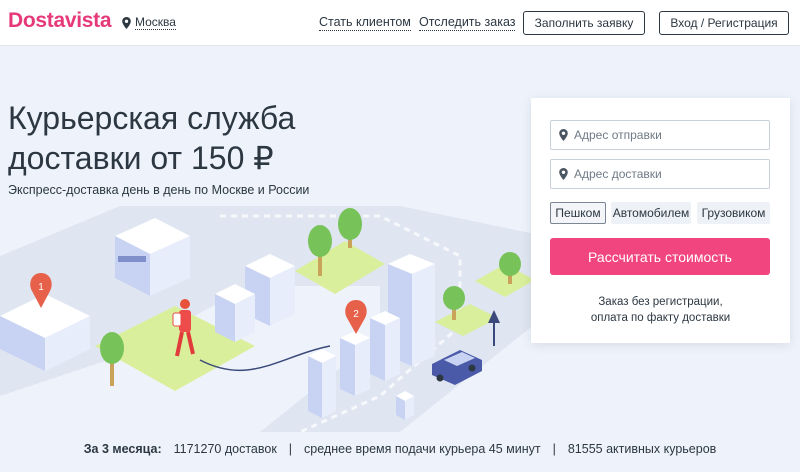 The width and height of the screenshot is (800, 472). What do you see at coordinates (467, 23) in the screenshot?
I see `nav-track-order: Отследить заказ` at bounding box center [467, 23].